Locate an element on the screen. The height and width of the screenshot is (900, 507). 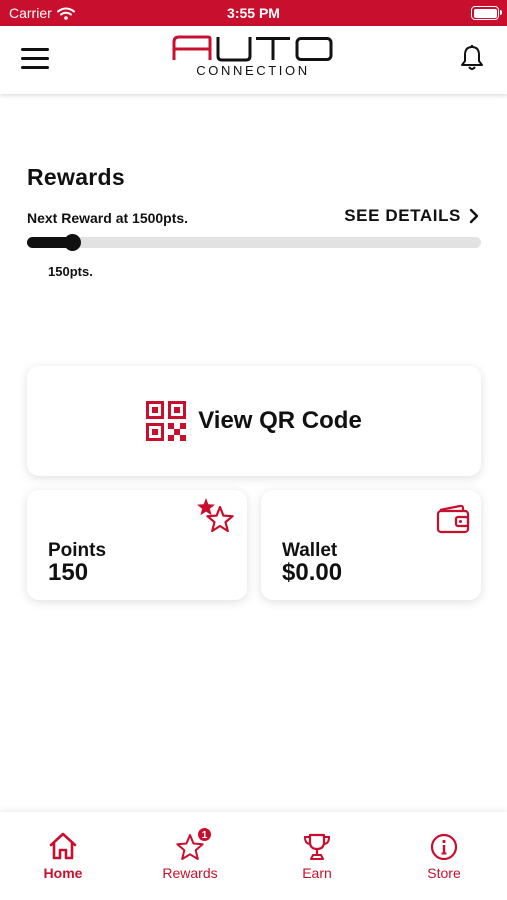
tab-store: Store is located at coordinates (444, 856).